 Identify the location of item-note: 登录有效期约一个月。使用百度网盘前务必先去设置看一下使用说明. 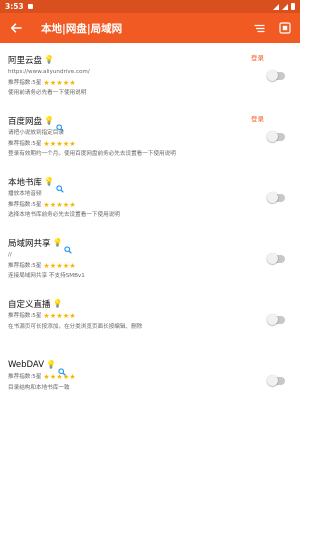
(92, 154).